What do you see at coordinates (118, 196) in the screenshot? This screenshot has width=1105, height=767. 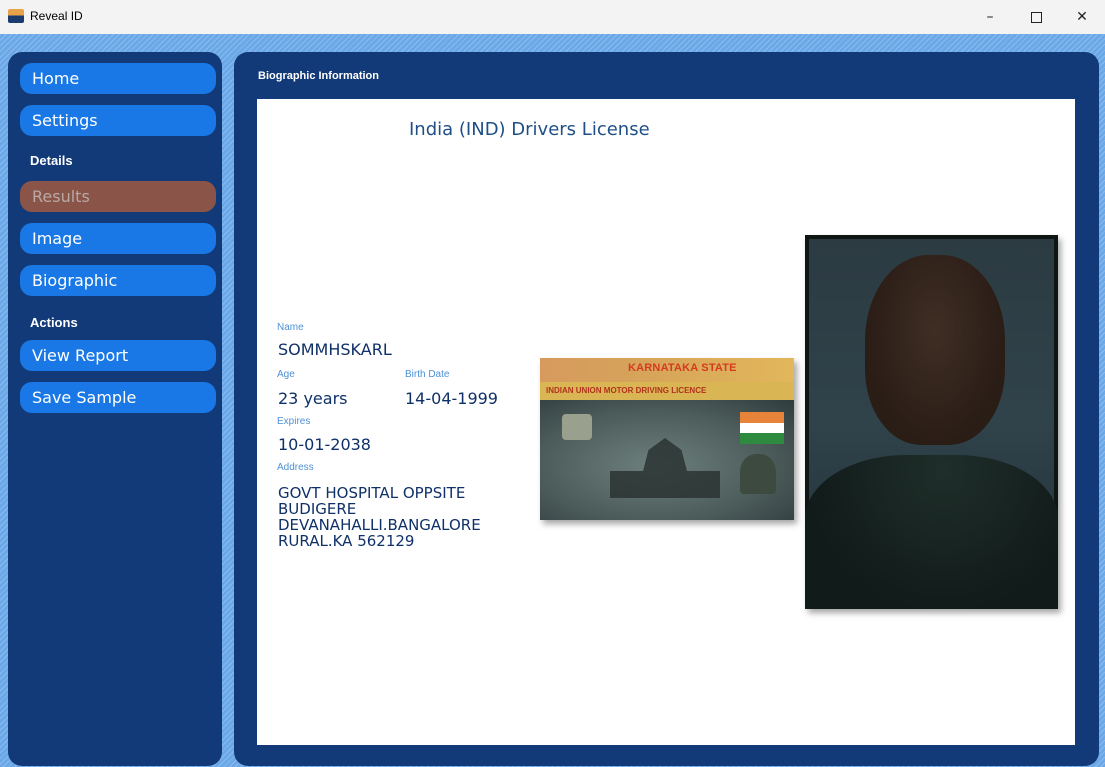 I see `sidebar-item-results: Results` at bounding box center [118, 196].